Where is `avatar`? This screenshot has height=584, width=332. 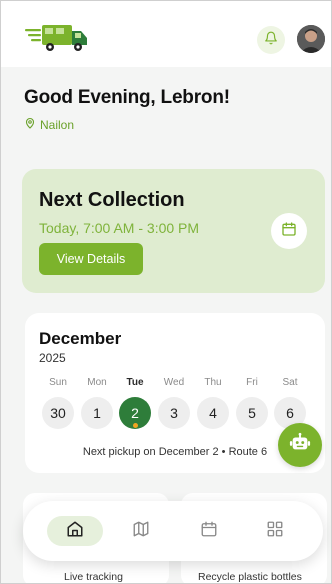
avatar is located at coordinates (311, 39).